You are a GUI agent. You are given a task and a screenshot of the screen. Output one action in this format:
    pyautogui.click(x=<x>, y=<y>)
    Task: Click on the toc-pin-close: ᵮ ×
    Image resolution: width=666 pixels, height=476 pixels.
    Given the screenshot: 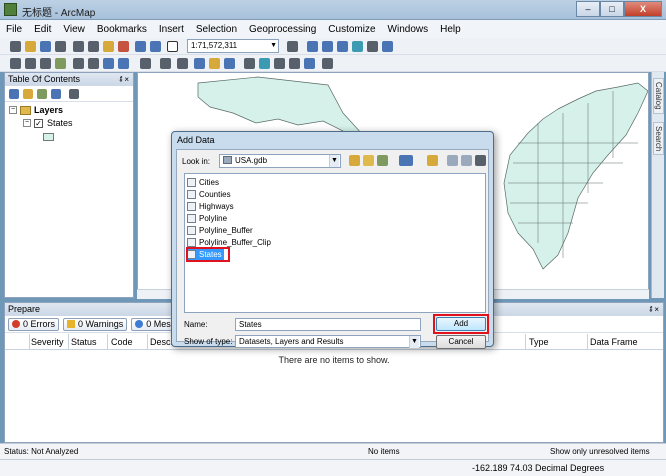 What is the action you would take?
    pyautogui.click(x=124, y=79)
    